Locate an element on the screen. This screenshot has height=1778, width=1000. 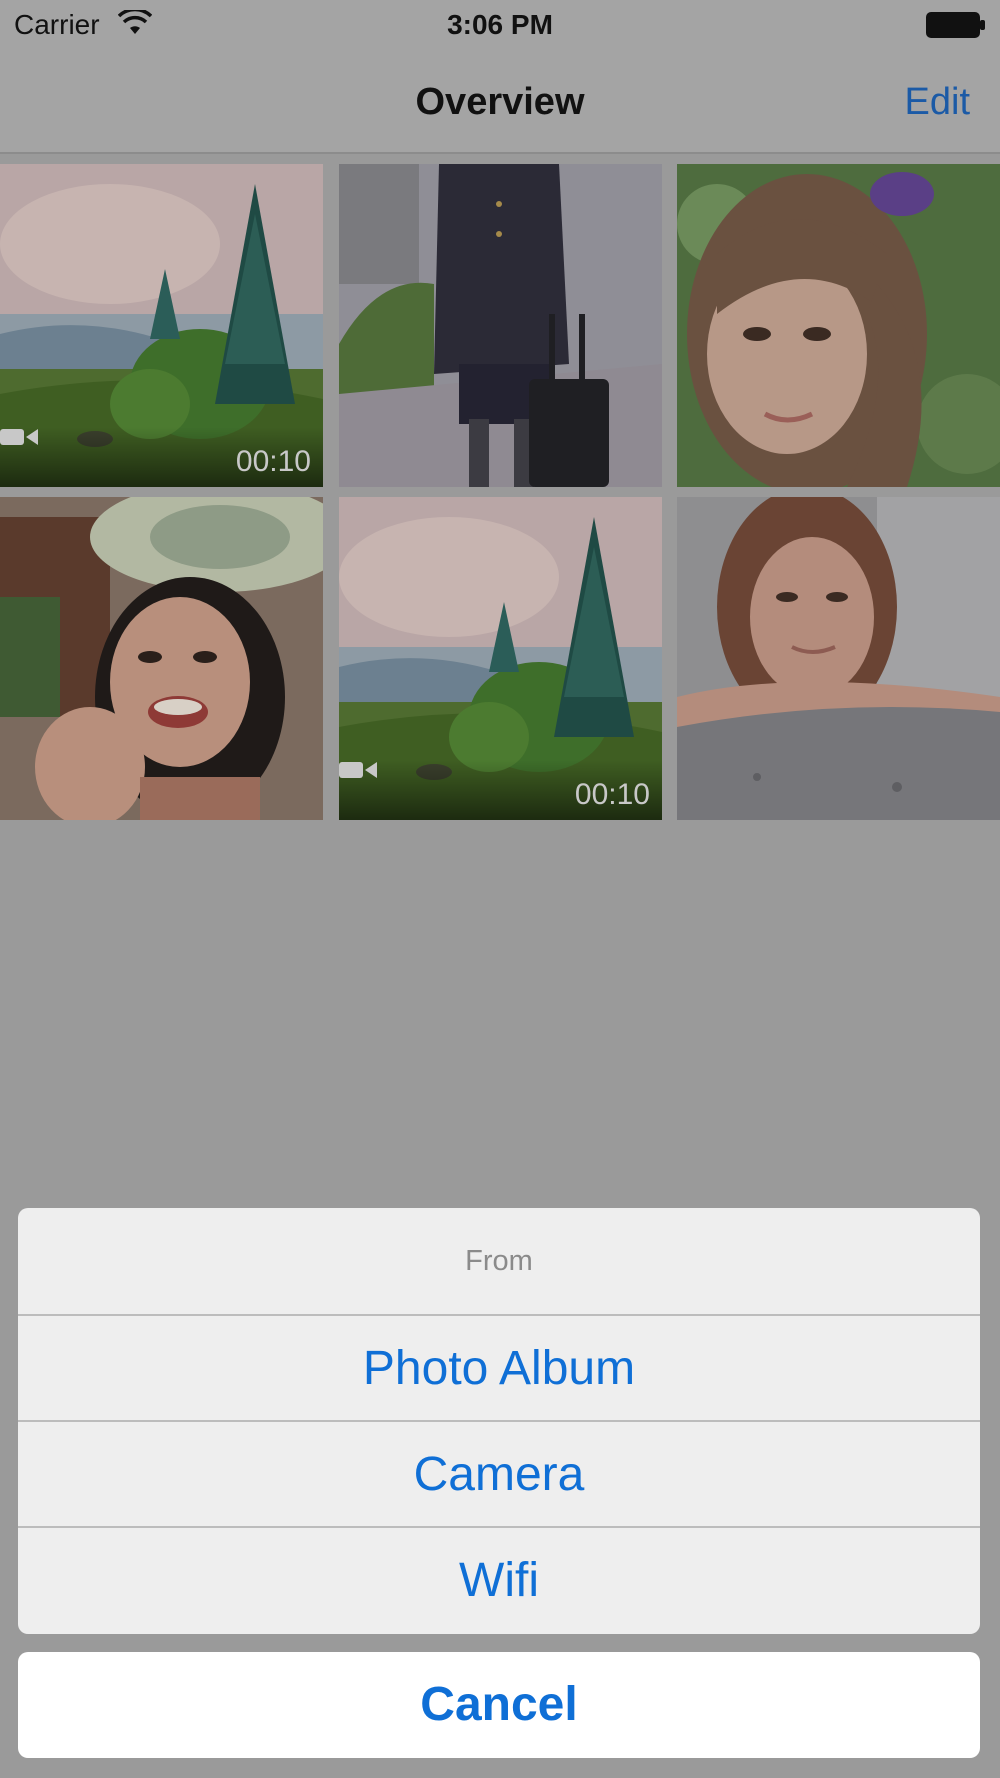
action-sheet-title: From is located at coordinates (499, 1261).